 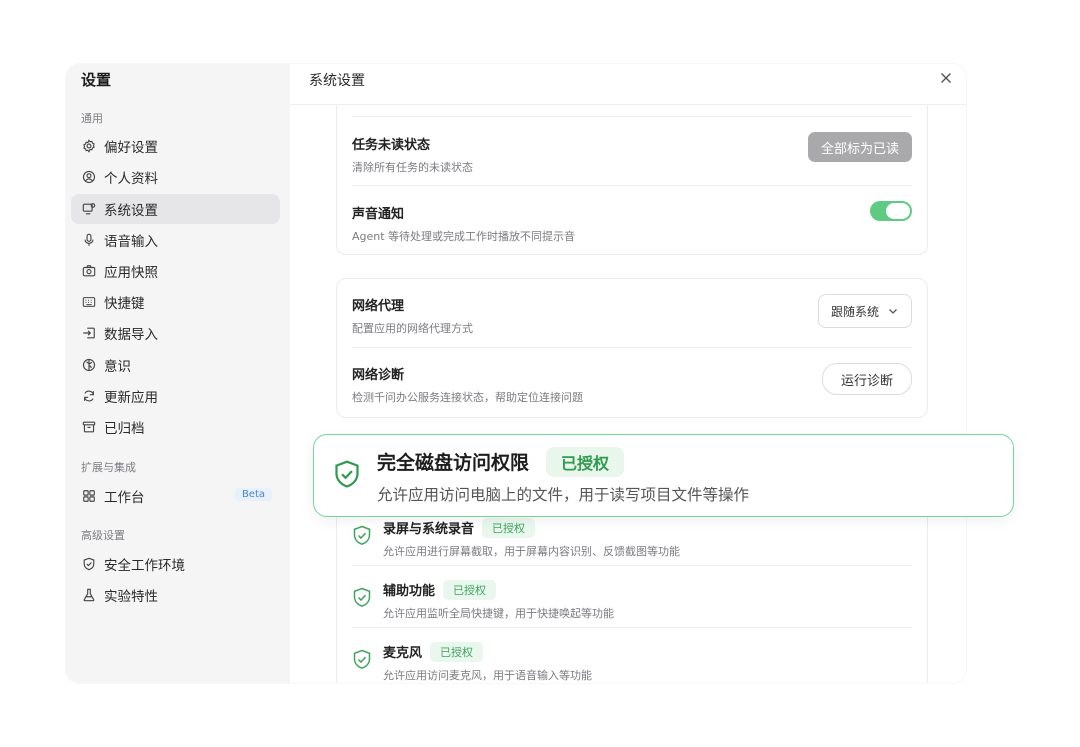 What do you see at coordinates (96, 80) in the screenshot?
I see `sidebar-title: 设置` at bounding box center [96, 80].